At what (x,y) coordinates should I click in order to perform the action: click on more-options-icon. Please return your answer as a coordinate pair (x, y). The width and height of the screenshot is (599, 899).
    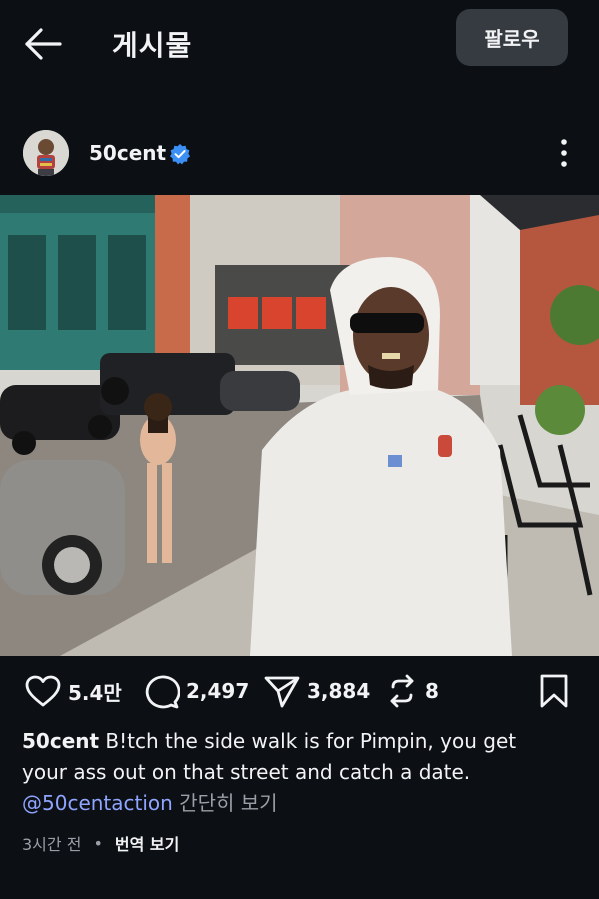
    Looking at the image, I should click on (564, 153).